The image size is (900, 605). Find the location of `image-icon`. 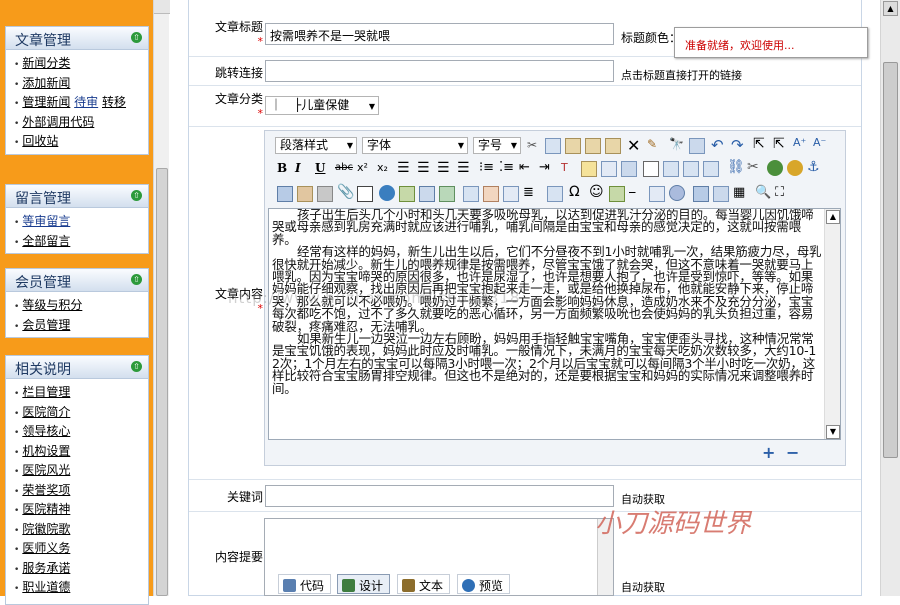

image-icon is located at coordinates (285, 194).